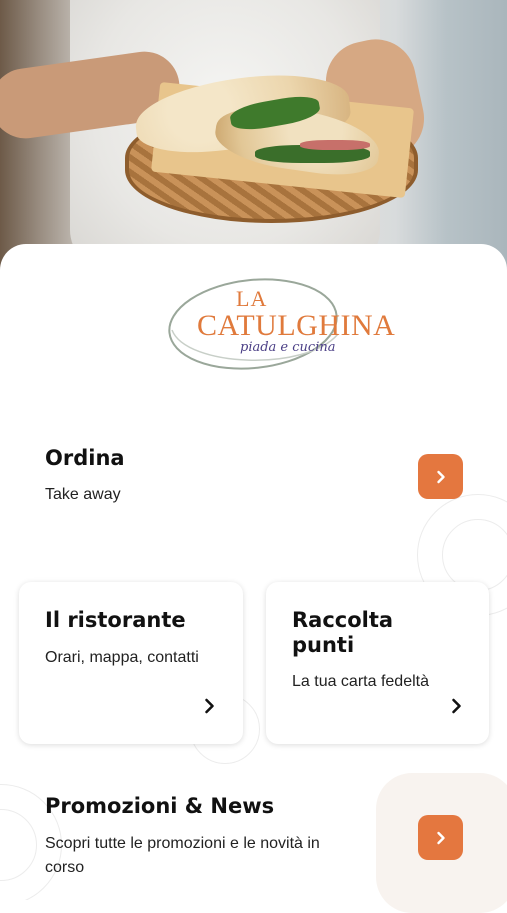  I want to click on punti-title-line2: punti, so click(323, 645).